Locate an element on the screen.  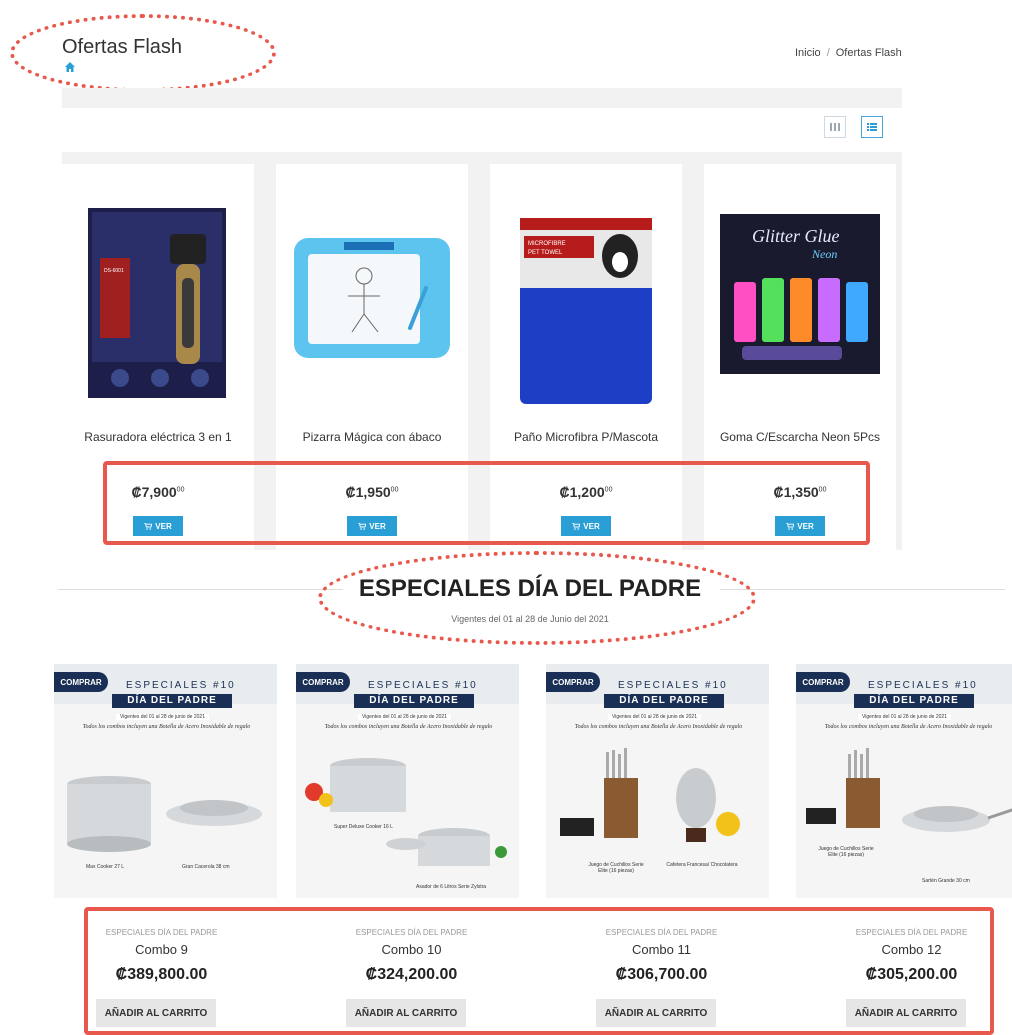
section-divider-right is located at coordinates (862, 589).